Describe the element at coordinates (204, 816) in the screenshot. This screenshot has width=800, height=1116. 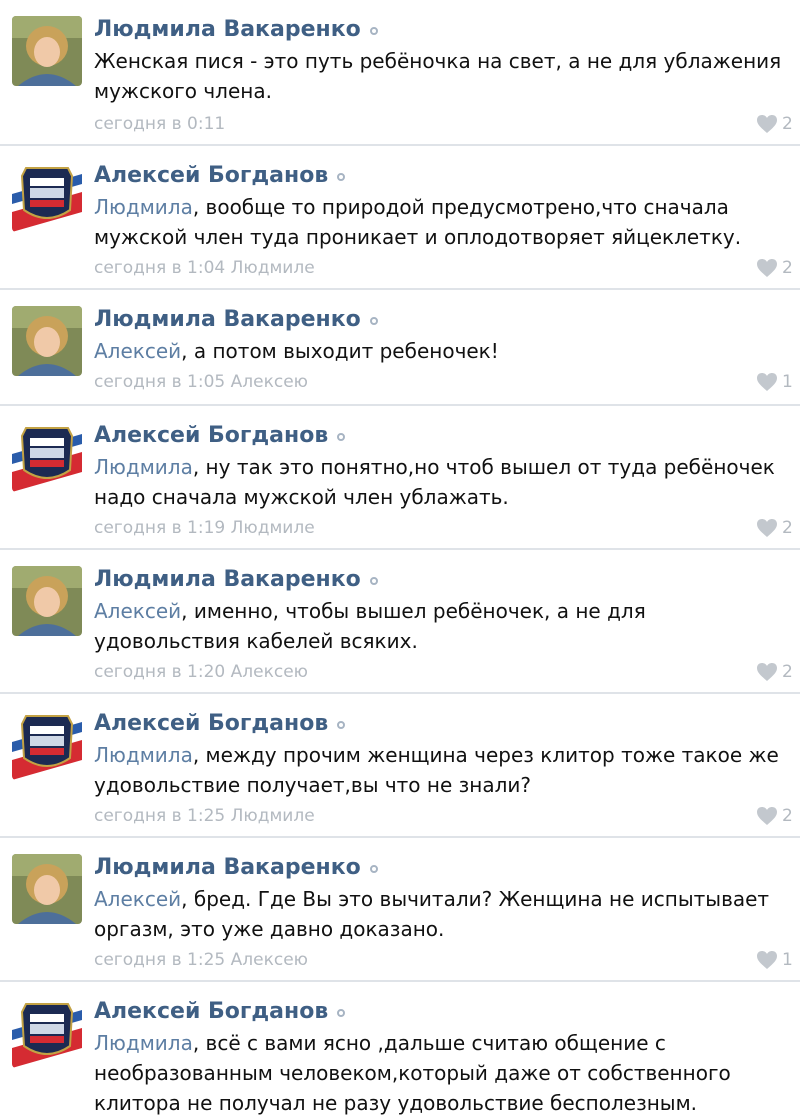
I see `comment-timestamp: сегодня в 1:25 Людмиле` at that location.